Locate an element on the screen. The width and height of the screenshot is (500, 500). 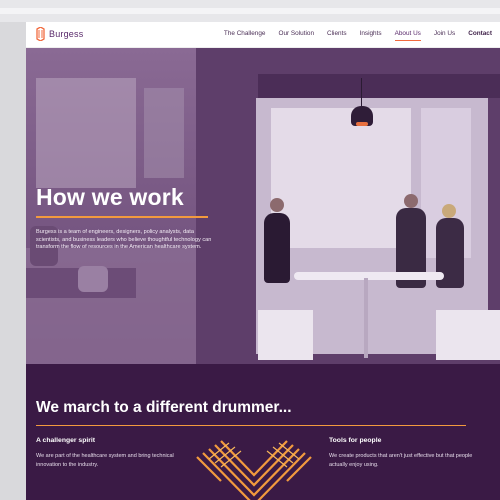
photo-pouf is located at coordinates (93, 279).